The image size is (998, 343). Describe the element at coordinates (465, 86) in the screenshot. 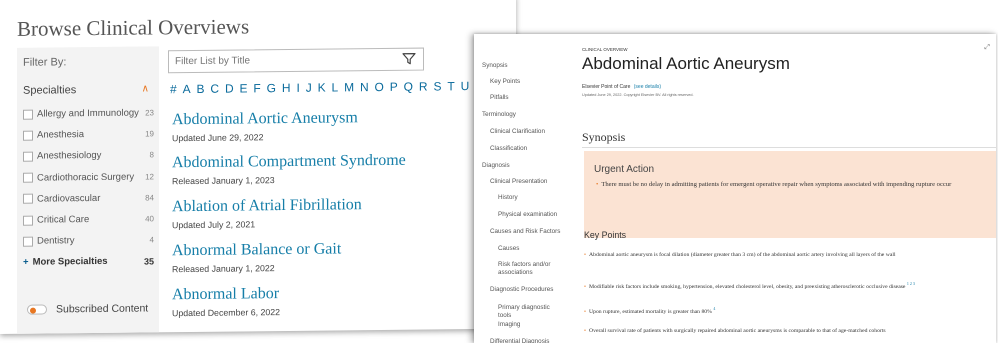

I see `alphabet-letter: U` at that location.